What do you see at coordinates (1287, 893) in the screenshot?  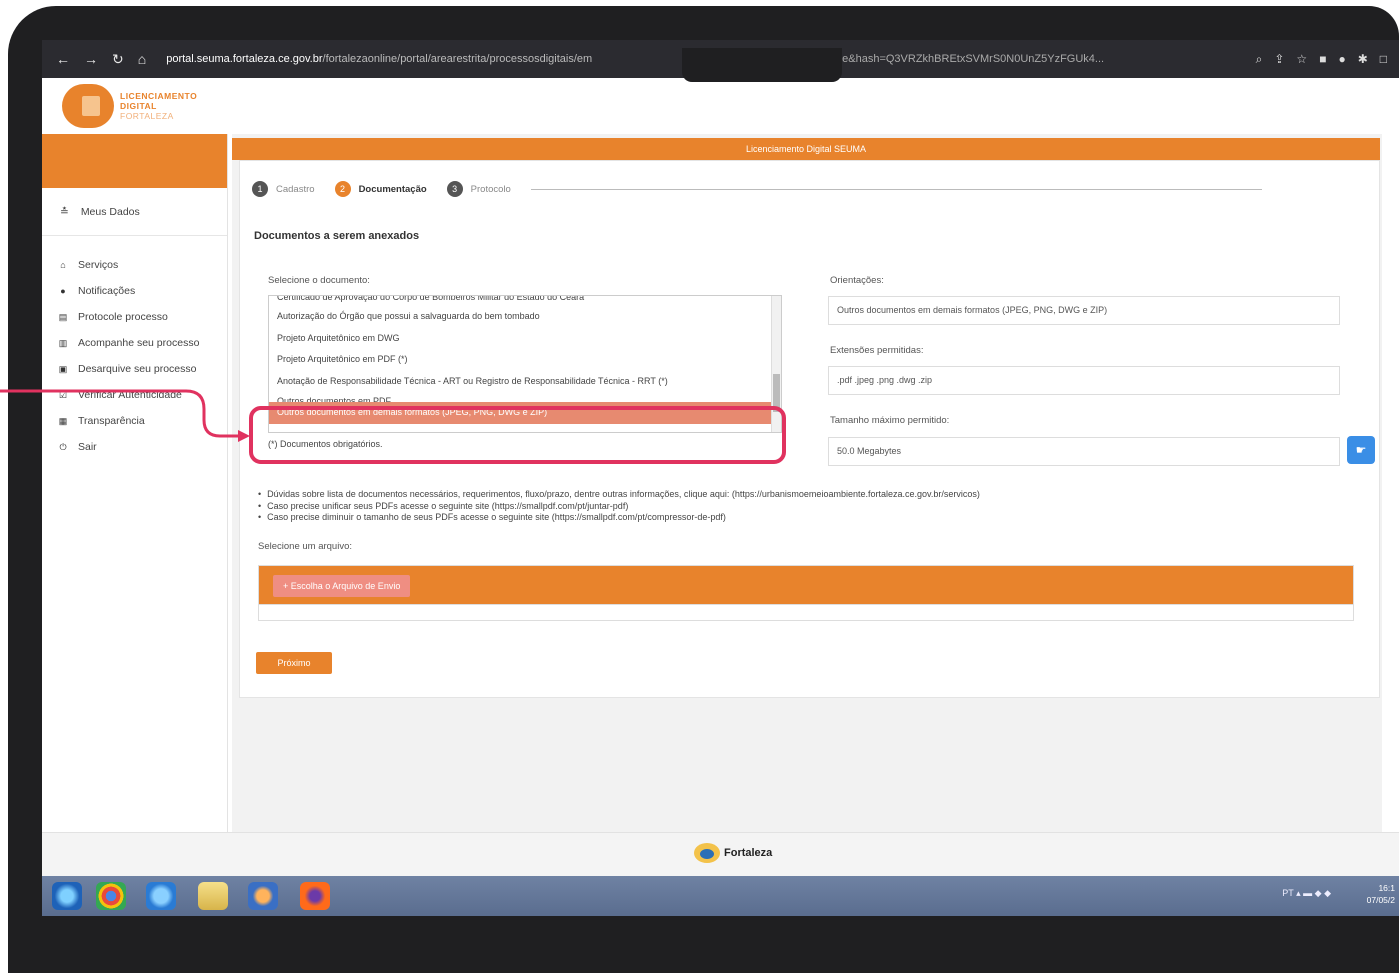 I see `language-indicator: PT` at bounding box center [1287, 893].